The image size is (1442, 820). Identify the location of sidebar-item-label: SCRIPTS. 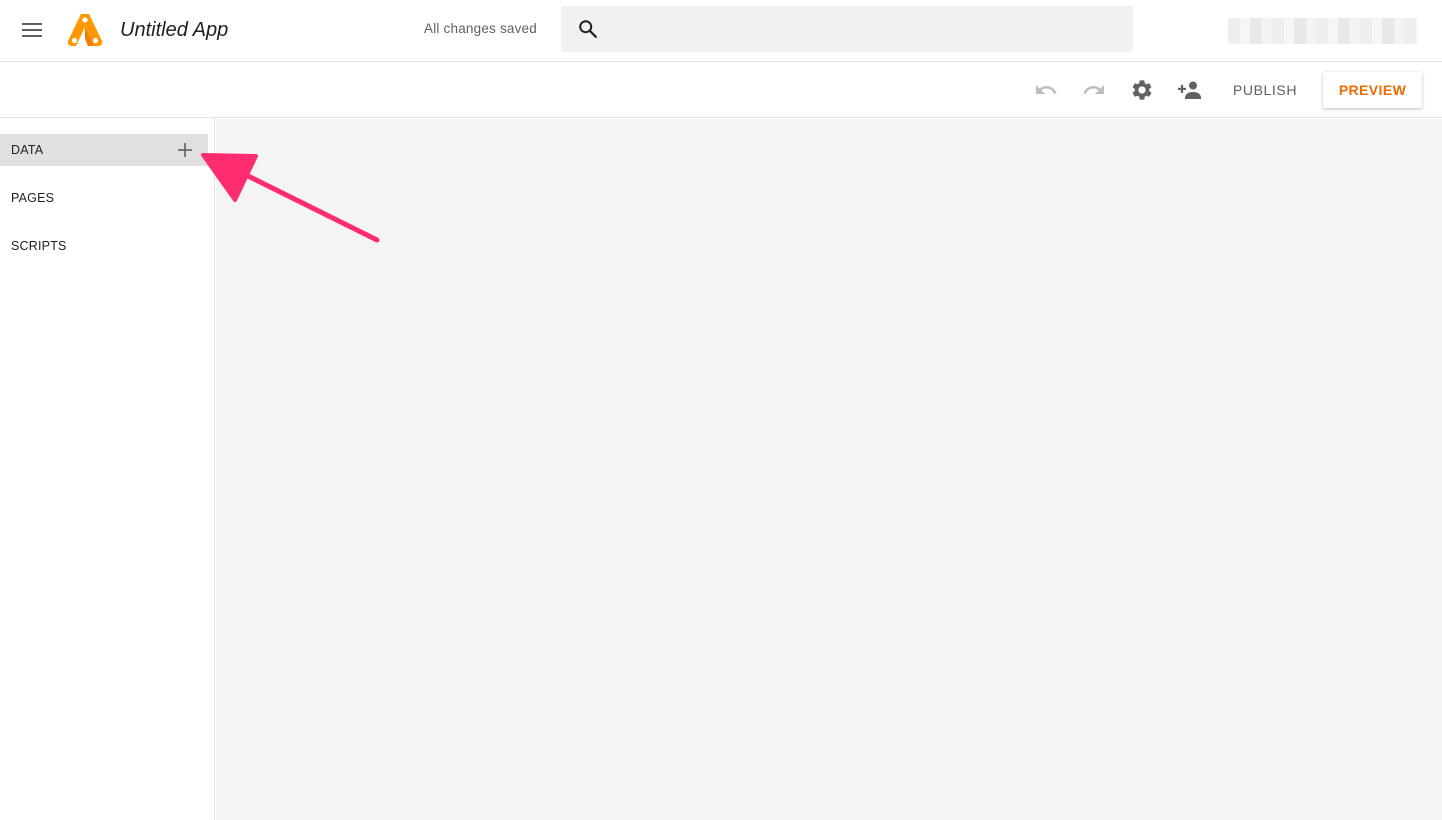
(39, 246).